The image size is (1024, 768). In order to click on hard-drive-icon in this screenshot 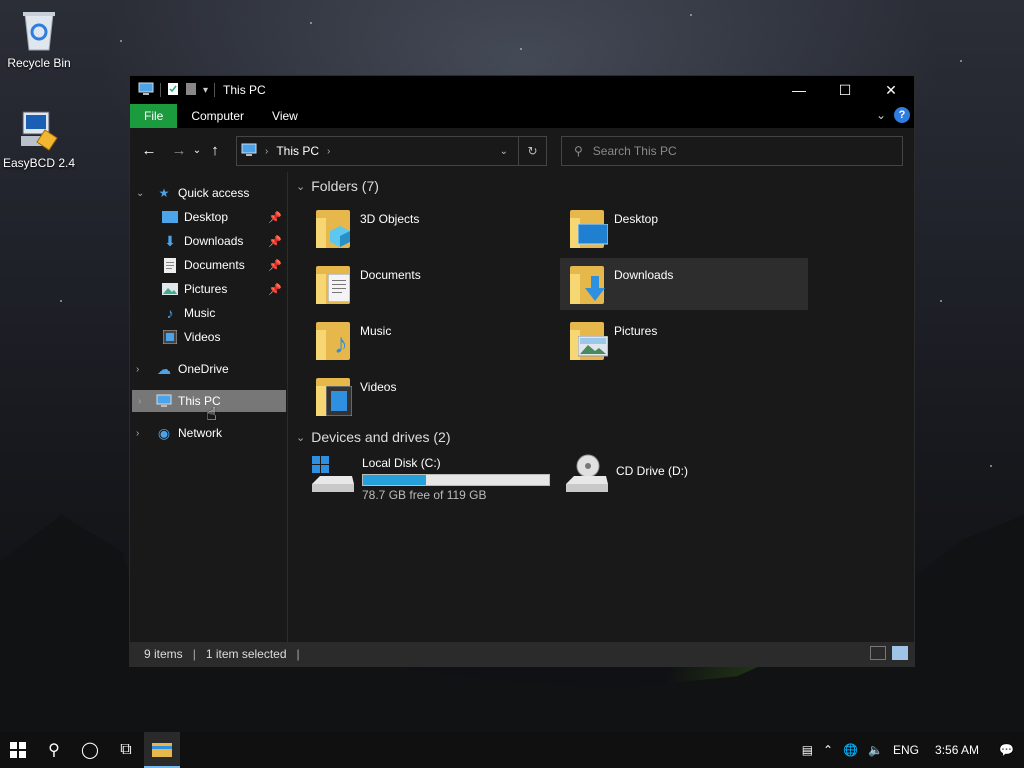, I will do `click(333, 475)`.